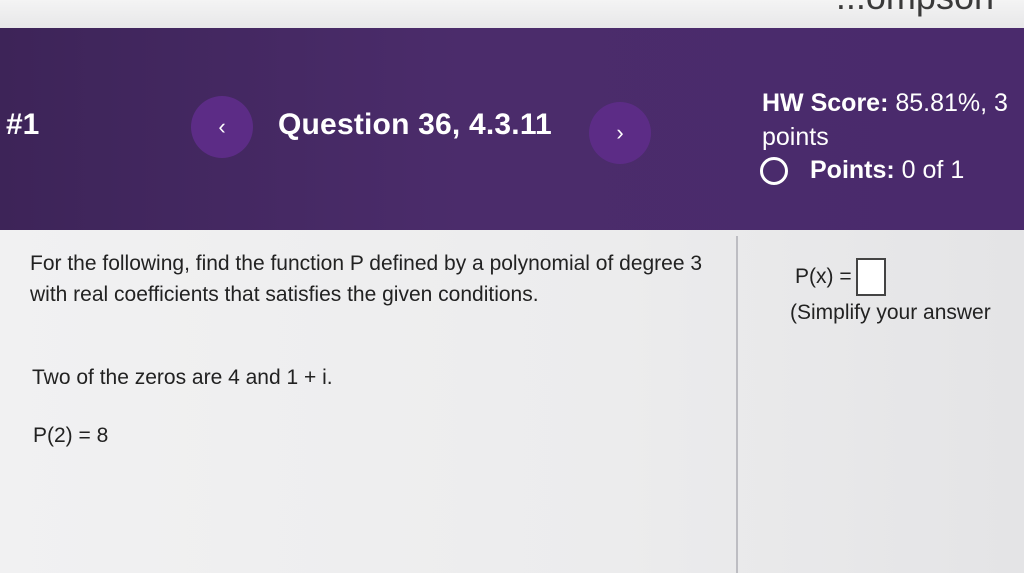 The image size is (1024, 573). I want to click on chevron-right-icon: ›, so click(620, 132).